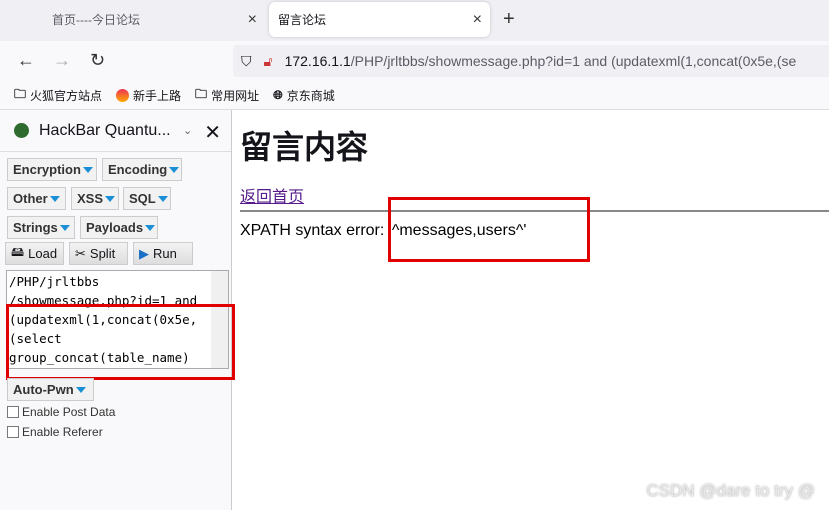 Image resolution: width=829 pixels, height=510 pixels. I want to click on globe-icon: 🌐︎, so click(278, 94).